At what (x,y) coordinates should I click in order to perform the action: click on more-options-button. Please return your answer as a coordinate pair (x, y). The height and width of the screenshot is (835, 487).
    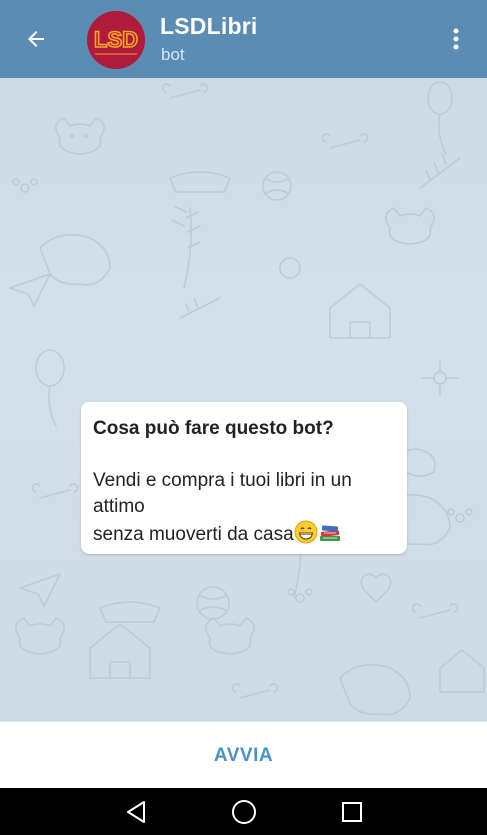
    Looking at the image, I should click on (456, 39).